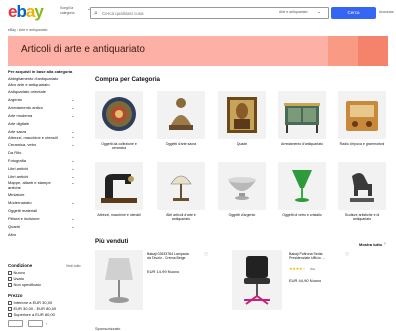 This screenshot has width=396, height=331. Describe the element at coordinates (242, 190) in the screenshot. I see `category-tile: Oggetti d'argento` at that location.